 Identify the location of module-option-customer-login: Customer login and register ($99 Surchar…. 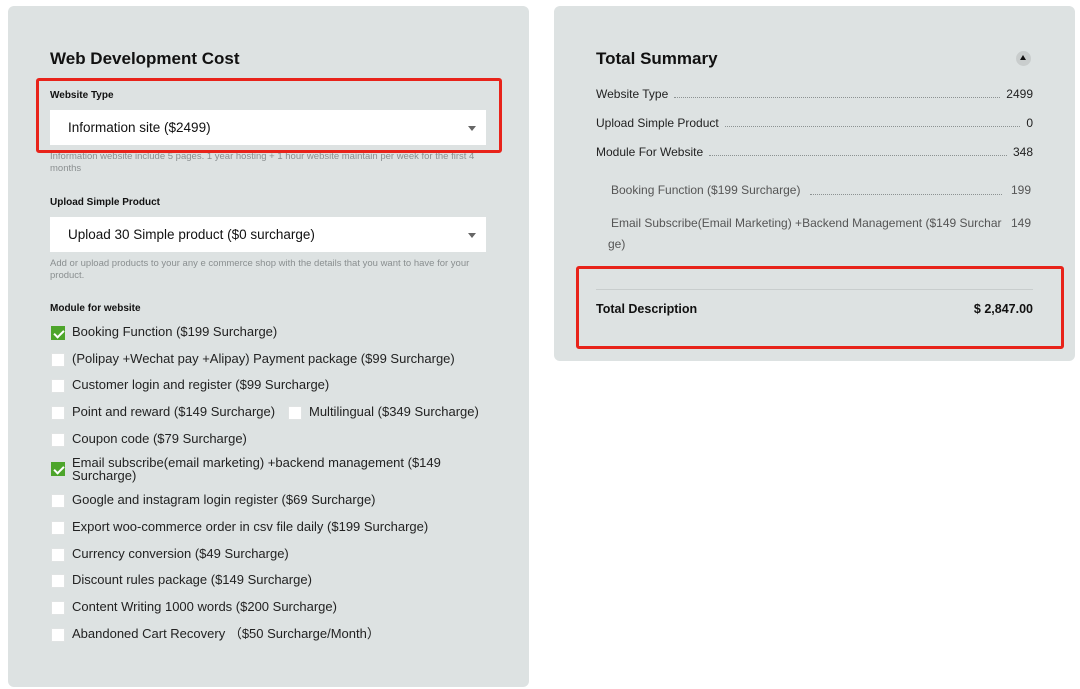
(190, 385).